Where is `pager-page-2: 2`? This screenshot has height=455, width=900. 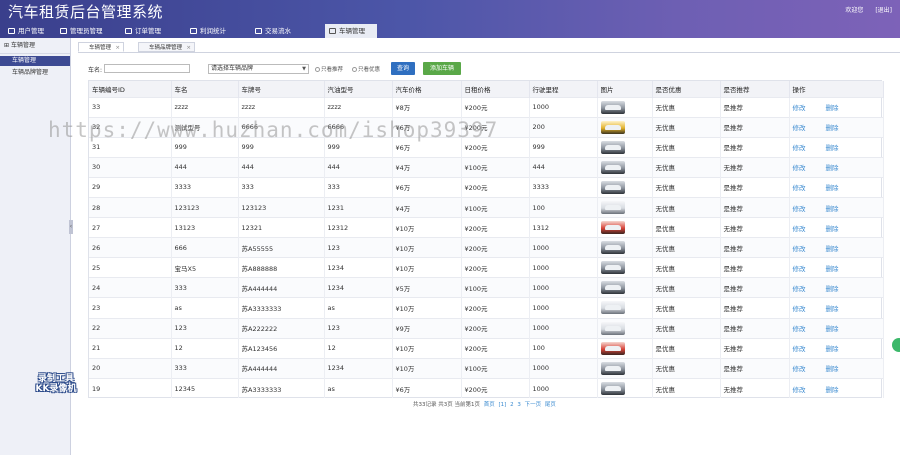
pager-page-2: 2 is located at coordinates (512, 405).